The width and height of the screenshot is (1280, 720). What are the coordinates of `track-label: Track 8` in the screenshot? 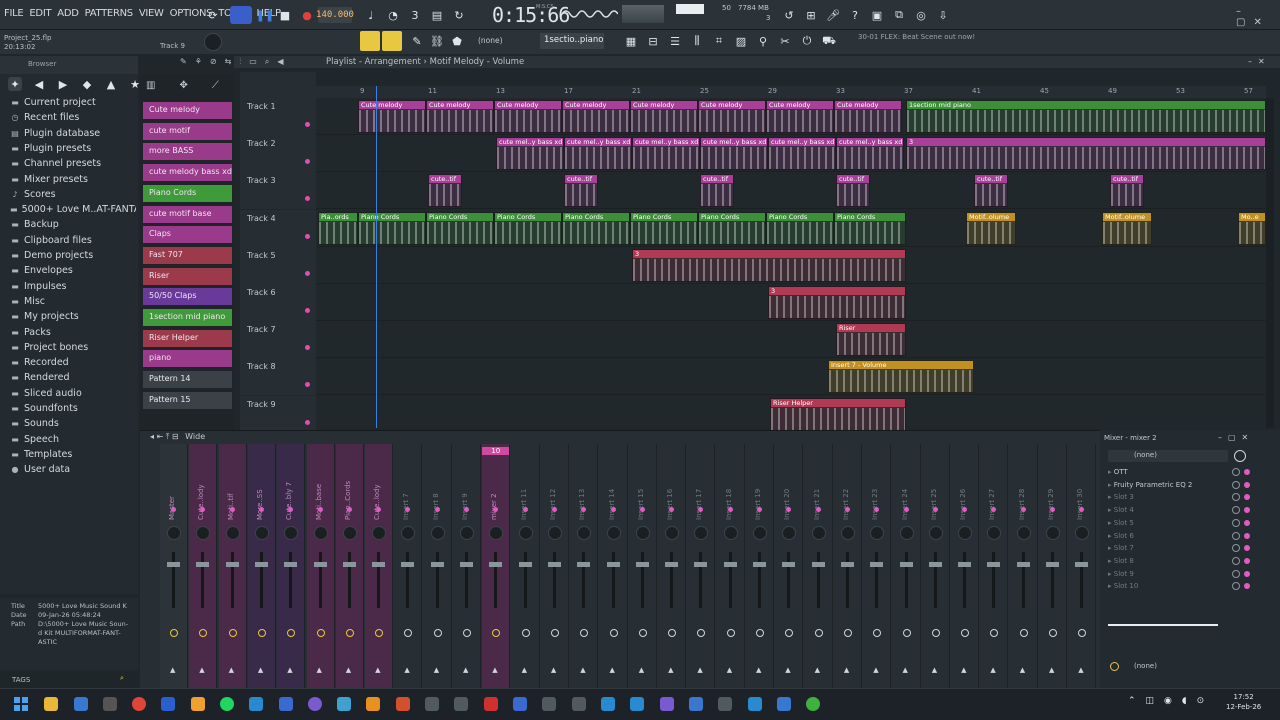 It's located at (278, 377).